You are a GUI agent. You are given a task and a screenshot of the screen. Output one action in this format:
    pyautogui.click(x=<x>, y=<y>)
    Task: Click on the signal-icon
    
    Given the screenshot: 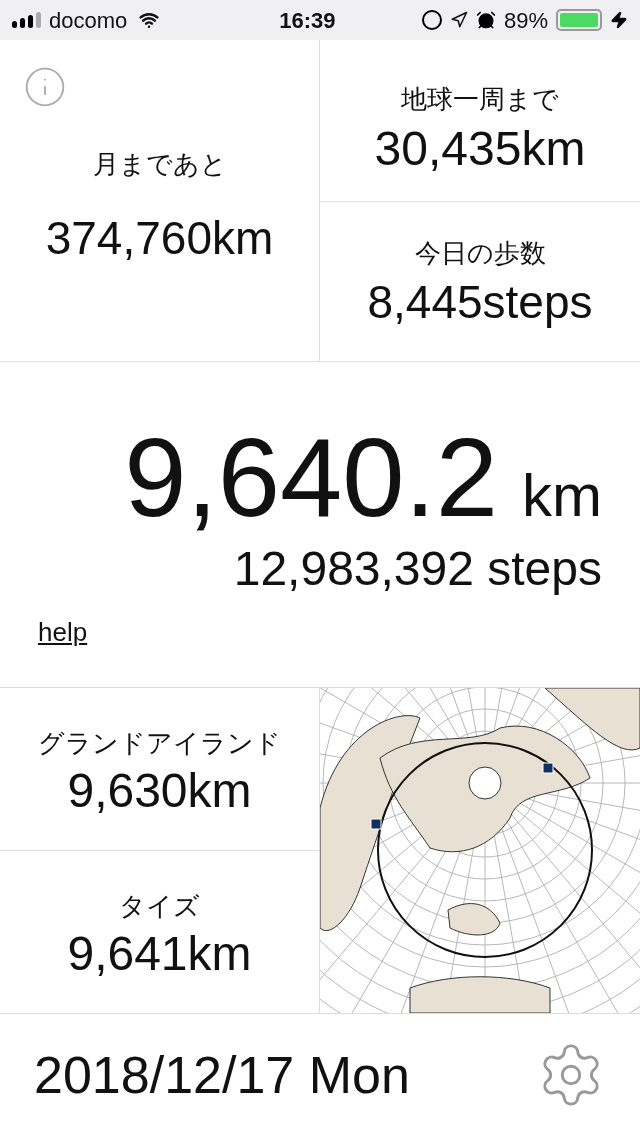 What is the action you would take?
    pyautogui.click(x=26, y=20)
    